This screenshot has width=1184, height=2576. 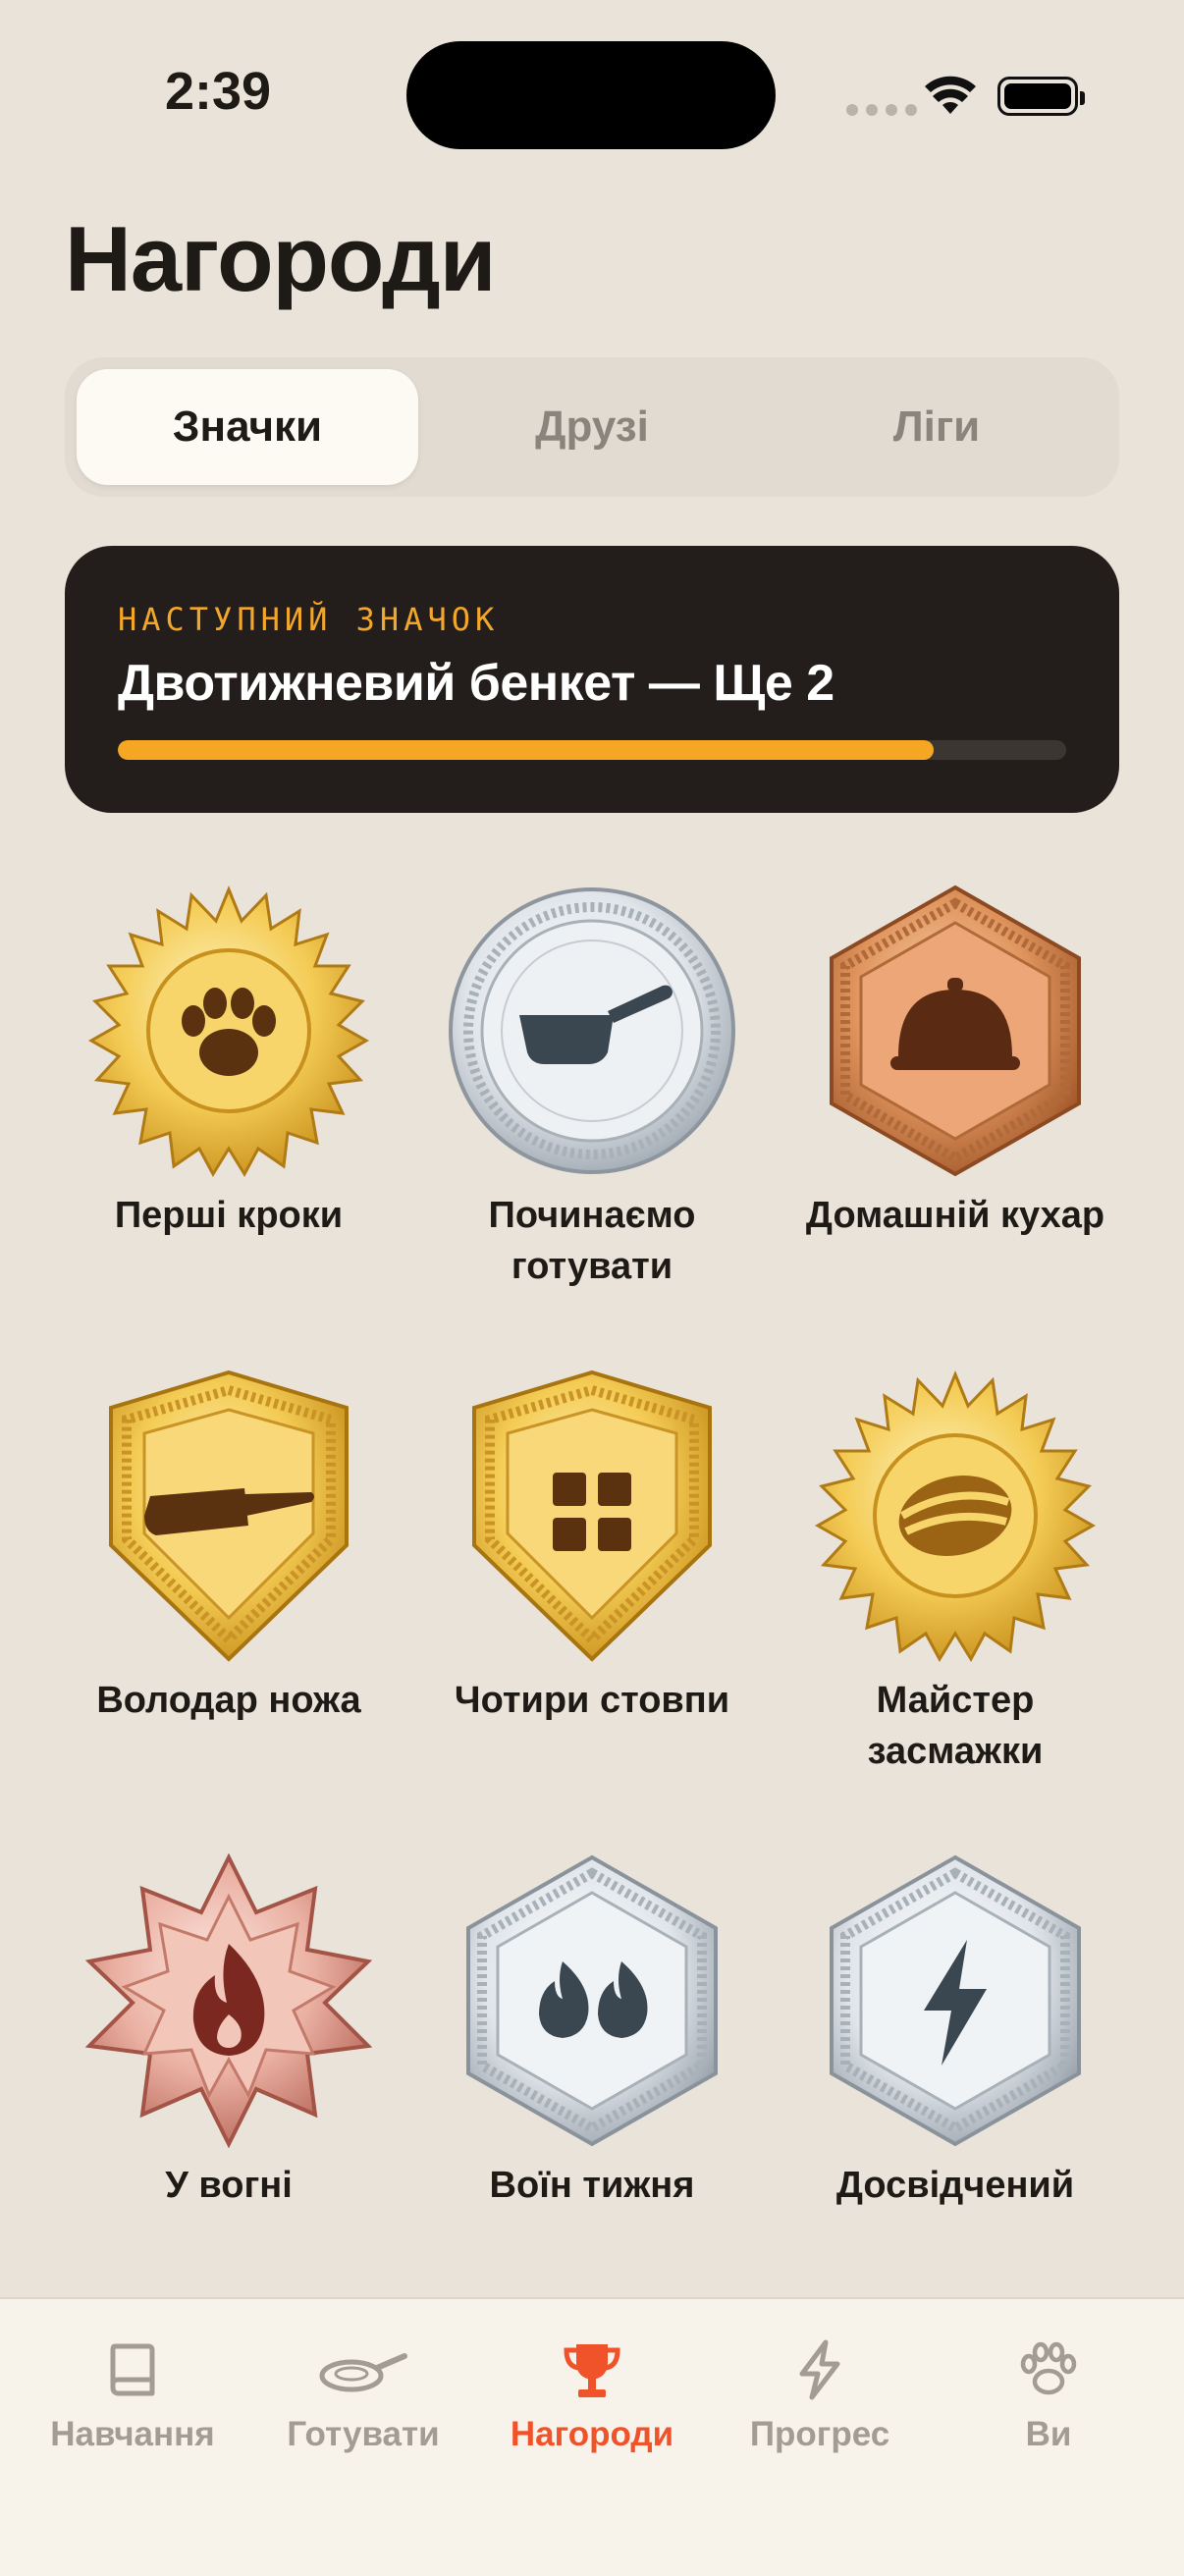 I want to click on tab-label: Ви, so click(x=1048, y=2434).